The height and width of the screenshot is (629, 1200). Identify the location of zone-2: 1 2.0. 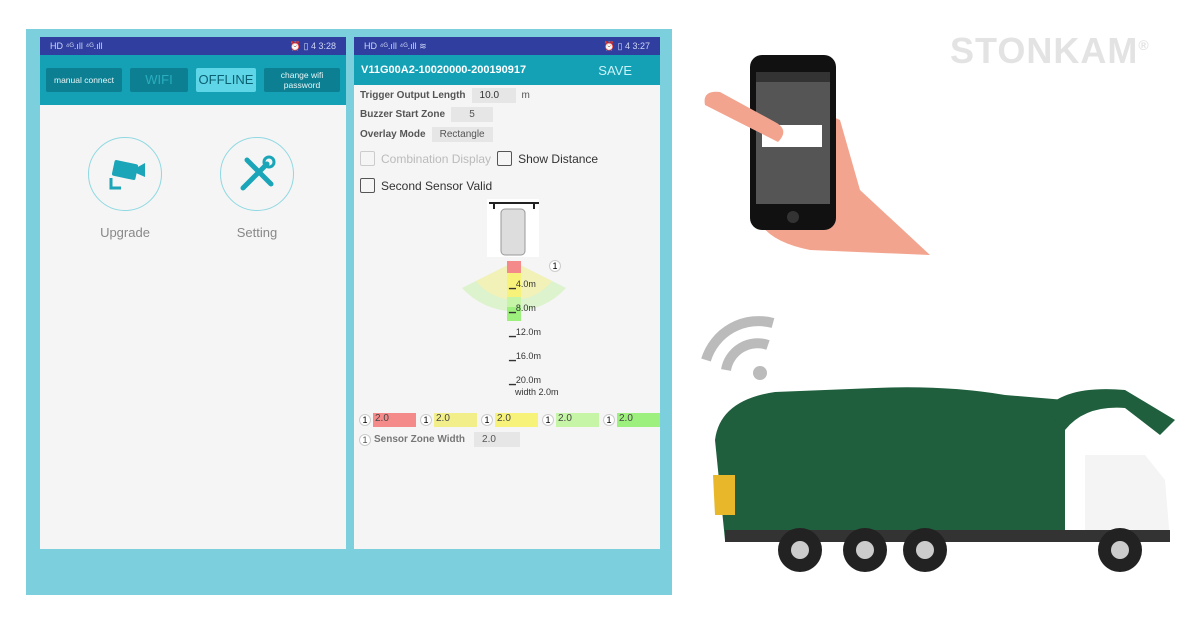
(448, 420).